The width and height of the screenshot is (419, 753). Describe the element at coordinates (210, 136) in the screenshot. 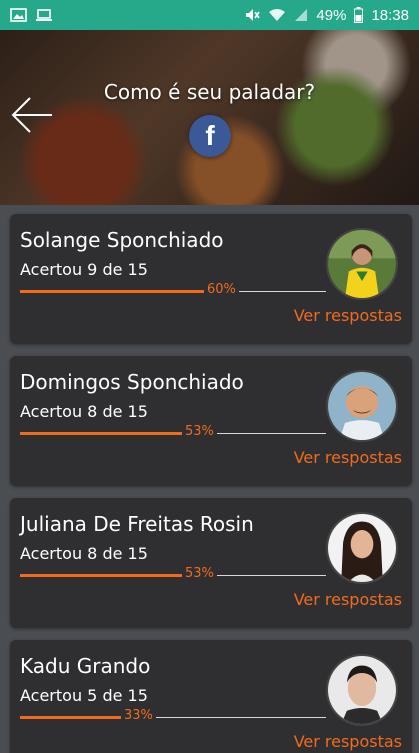

I see `facebook-icon: f` at that location.